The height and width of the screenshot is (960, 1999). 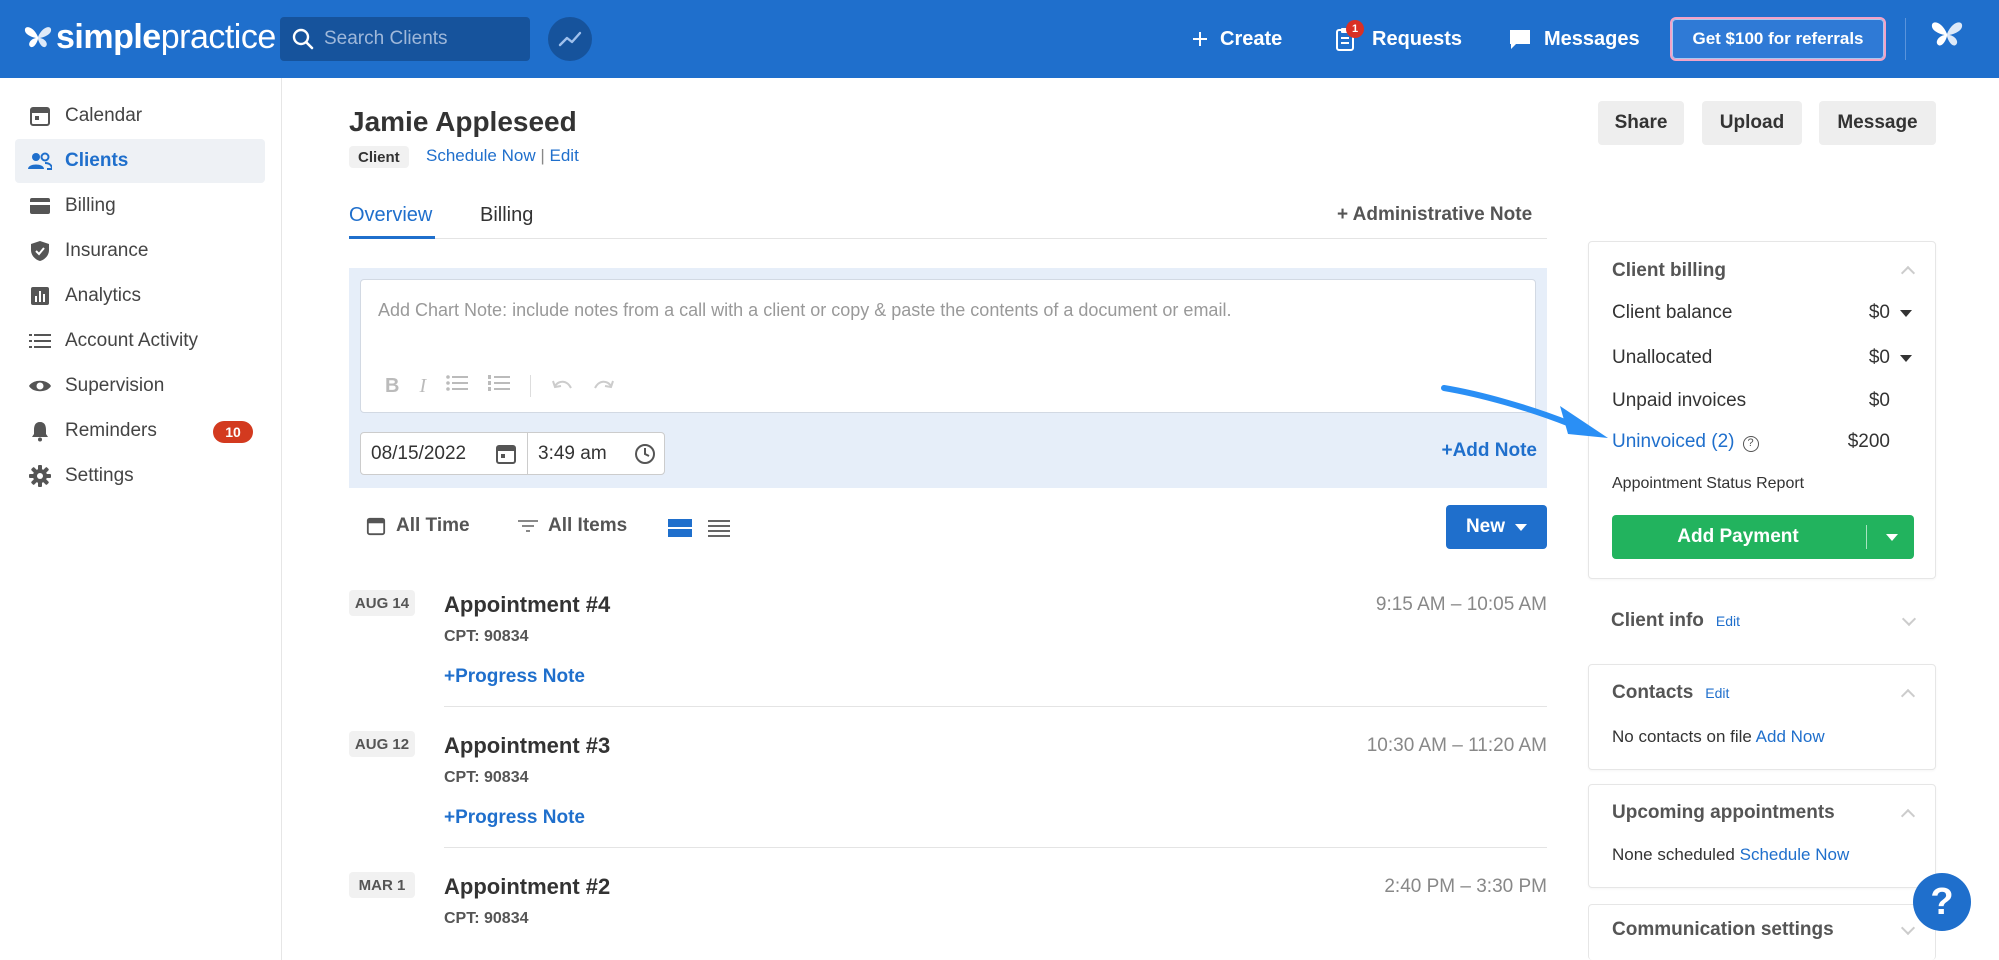 What do you see at coordinates (392, 237) in the screenshot?
I see `active-tab-indicator` at bounding box center [392, 237].